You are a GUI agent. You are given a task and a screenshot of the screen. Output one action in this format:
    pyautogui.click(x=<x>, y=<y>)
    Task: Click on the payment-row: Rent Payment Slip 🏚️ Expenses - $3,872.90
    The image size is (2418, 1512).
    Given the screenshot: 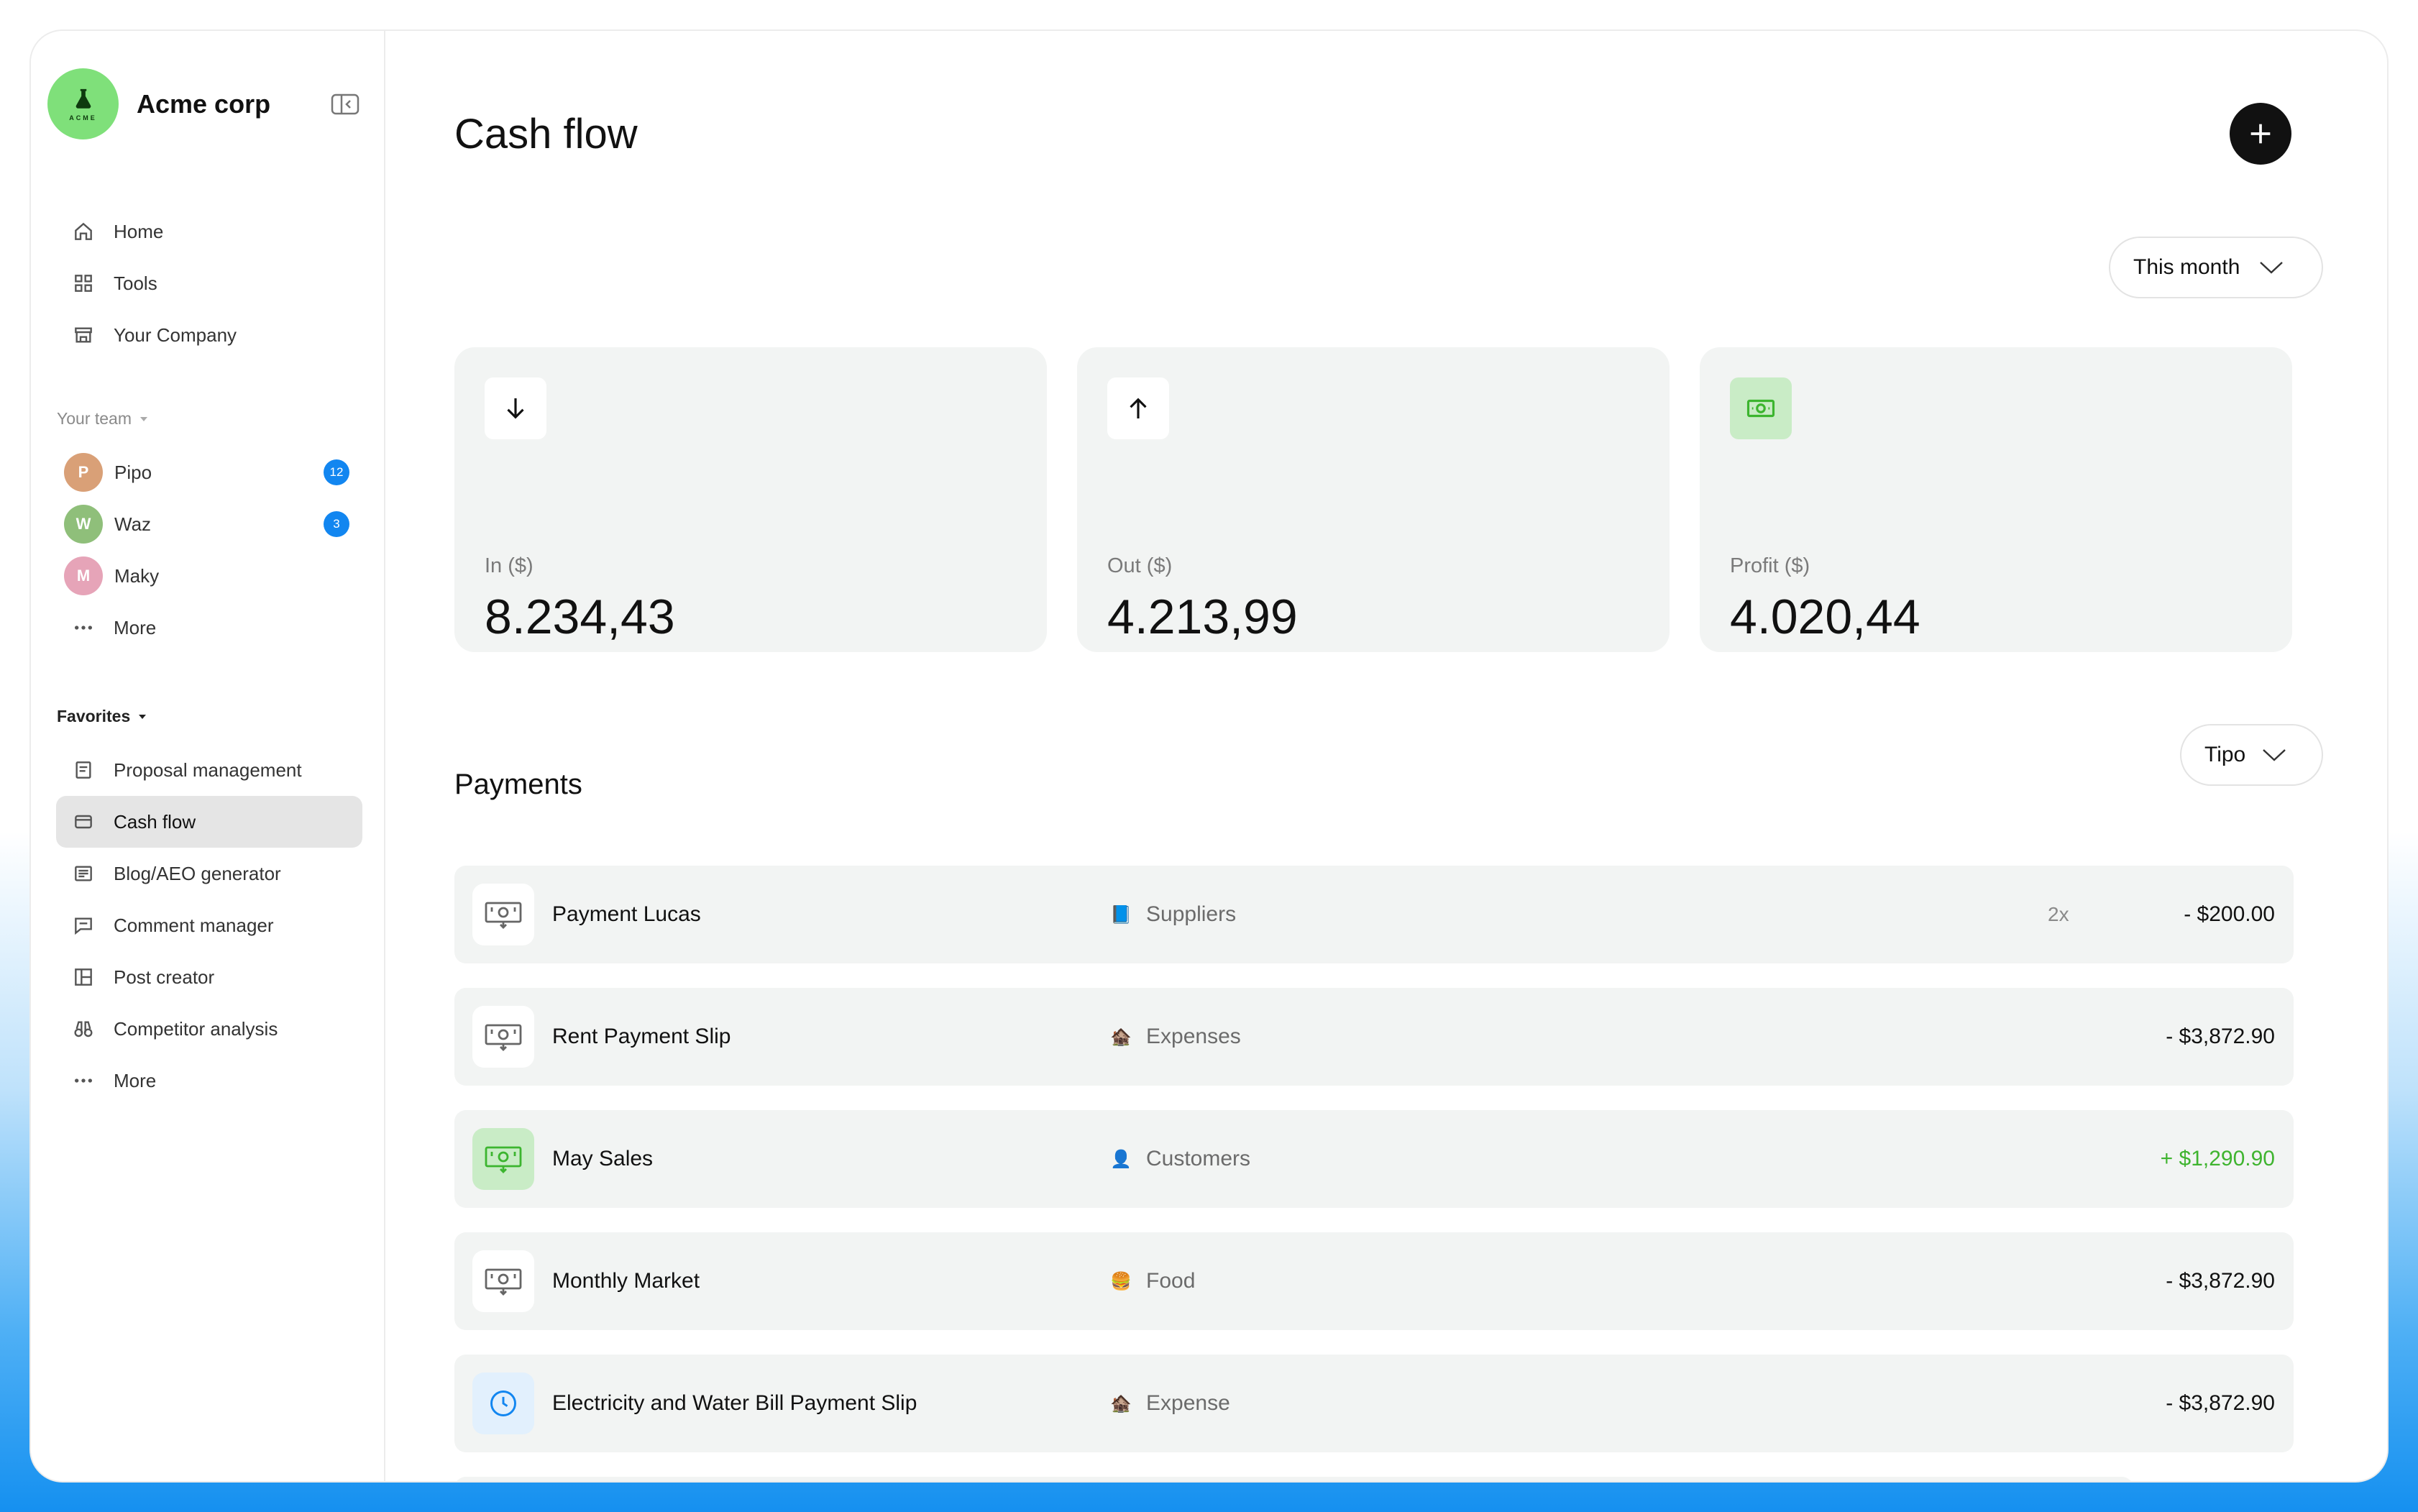 What is the action you would take?
    pyautogui.click(x=1374, y=1037)
    